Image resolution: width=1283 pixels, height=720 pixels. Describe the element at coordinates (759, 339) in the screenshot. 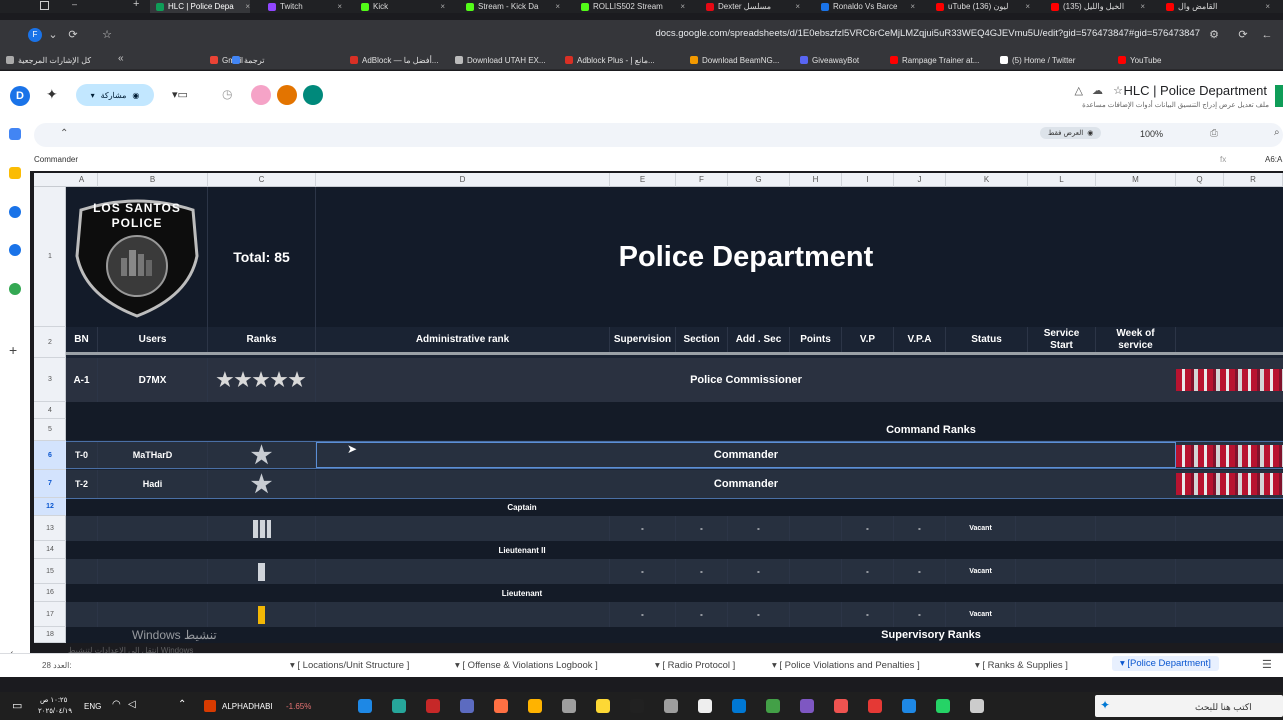

I see `header-add-sec: Add . Sec` at that location.